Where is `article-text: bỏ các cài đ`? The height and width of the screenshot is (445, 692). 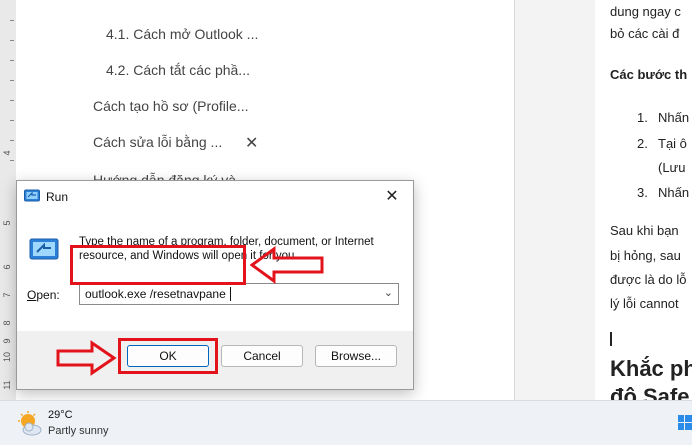
article-text: bỏ các cài đ is located at coordinates (645, 33).